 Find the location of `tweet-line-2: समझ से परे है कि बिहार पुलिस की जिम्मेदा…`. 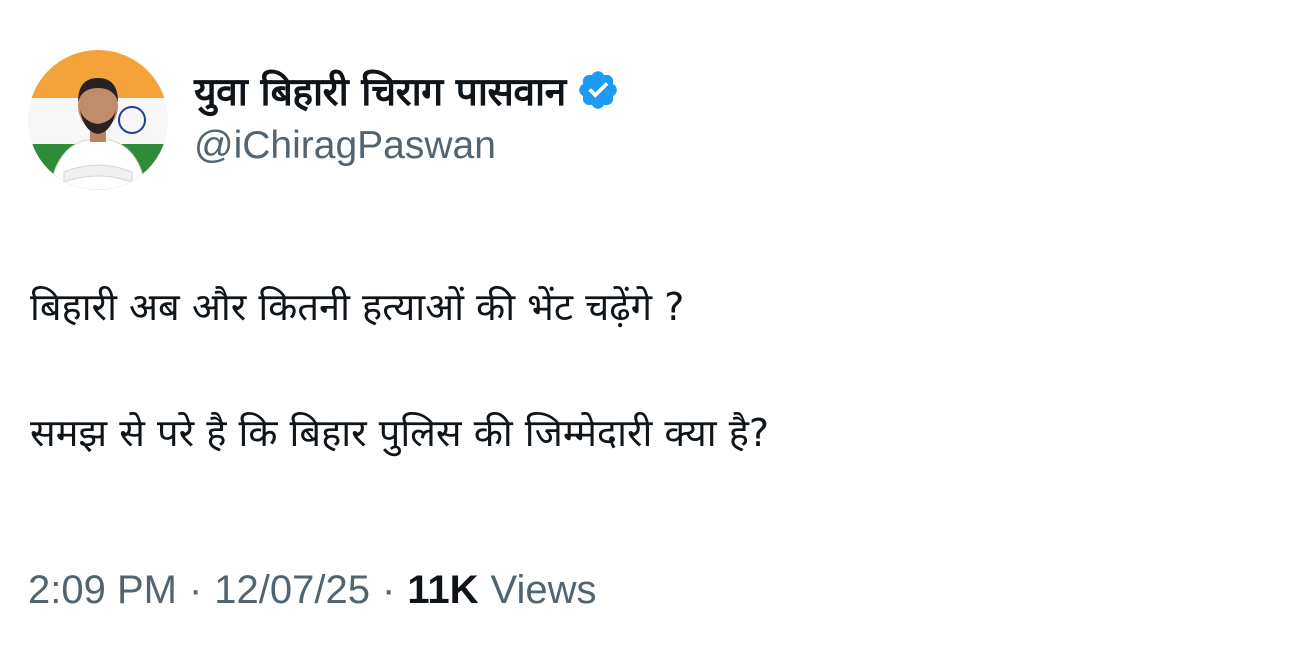

tweet-line-2: समझ से परे है कि बिहार पुलिस की जिम्मेदा… is located at coordinates (400, 433).